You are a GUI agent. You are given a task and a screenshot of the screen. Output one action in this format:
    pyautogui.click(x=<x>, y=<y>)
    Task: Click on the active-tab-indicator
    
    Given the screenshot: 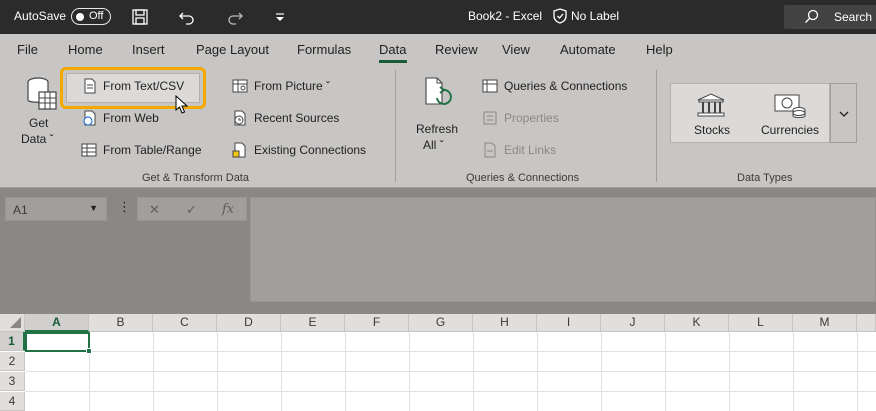 What is the action you would take?
    pyautogui.click(x=393, y=61)
    